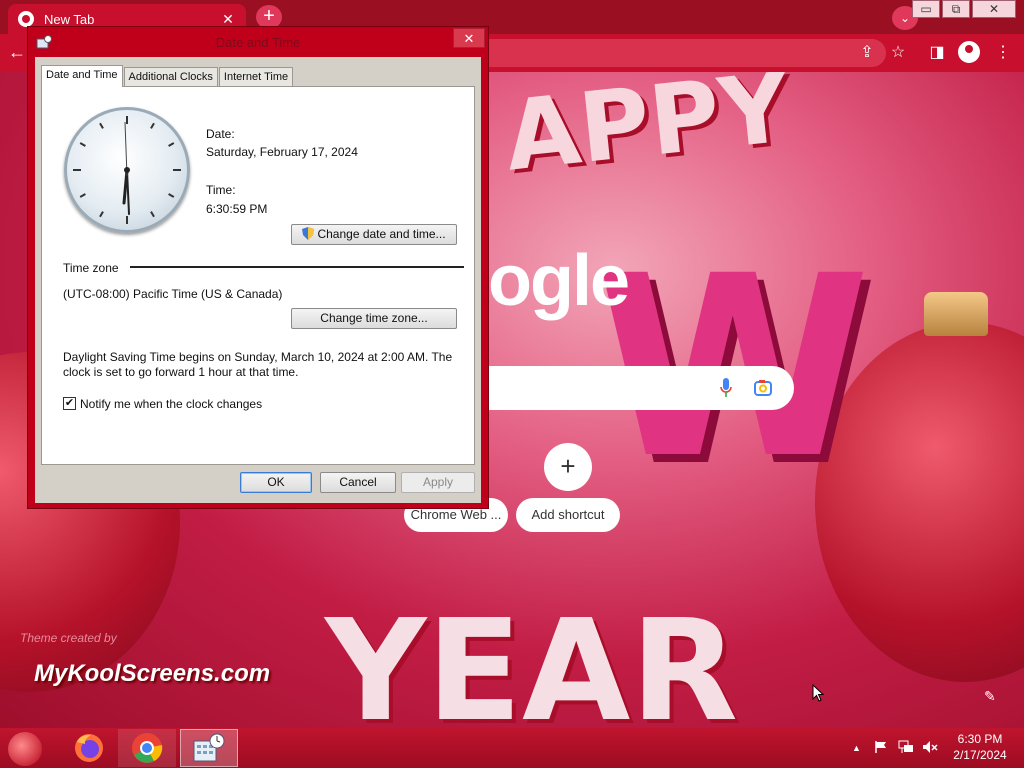 The width and height of the screenshot is (1024, 768). What do you see at coordinates (956, 314) in the screenshot?
I see `ornament-cap` at bounding box center [956, 314].